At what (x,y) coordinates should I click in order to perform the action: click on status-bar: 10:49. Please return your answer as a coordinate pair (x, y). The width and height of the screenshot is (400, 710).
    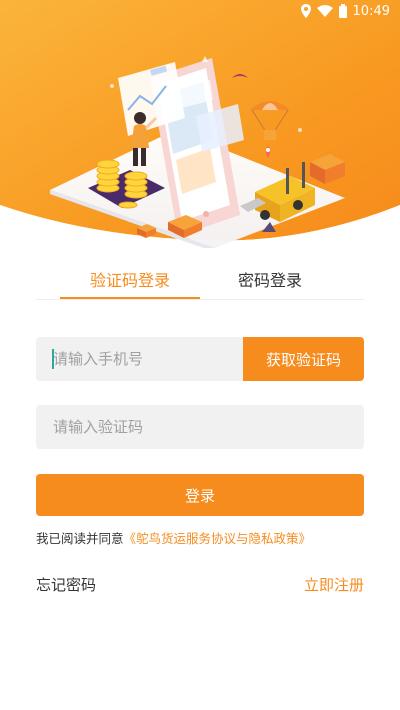
    Looking at the image, I should click on (200, 11).